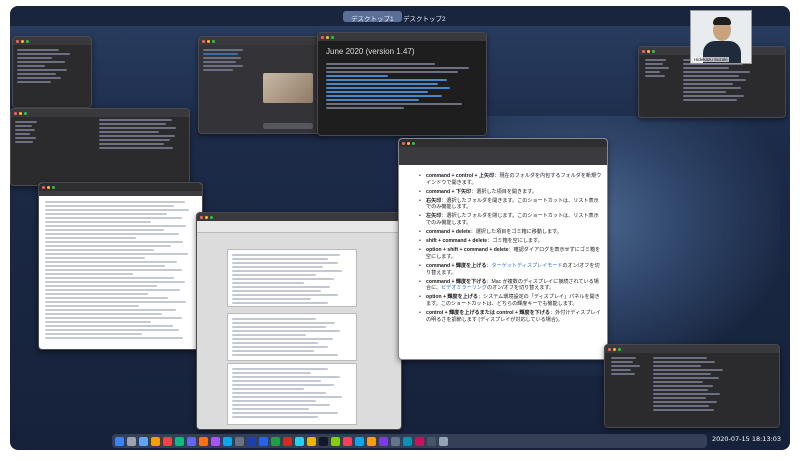 The image size is (800, 461). Describe the element at coordinates (711, 59) in the screenshot. I see `participant-name: Hidekazu Suzuki` at that location.